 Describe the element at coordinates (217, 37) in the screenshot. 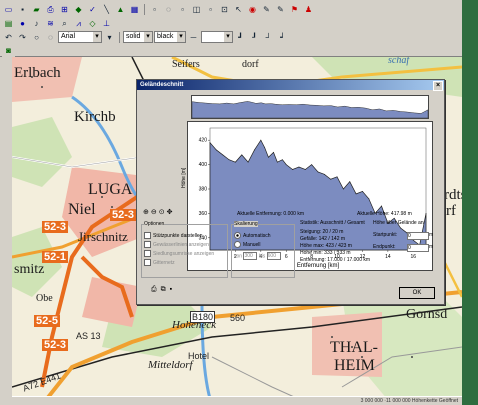

I see `line-width-select` at that location.